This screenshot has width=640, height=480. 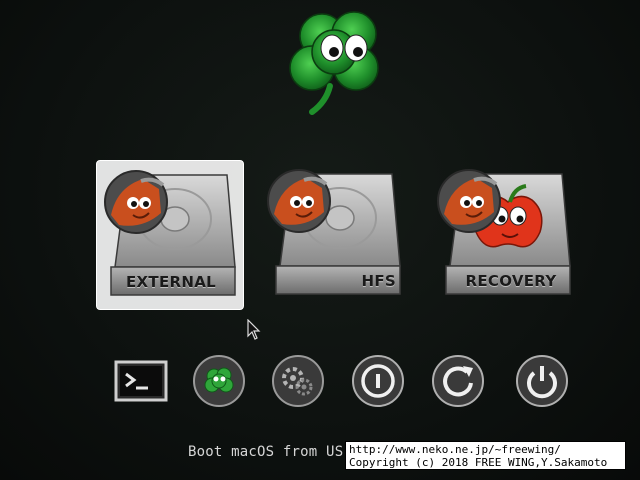 What do you see at coordinates (266, 452) in the screenshot?
I see `status-text: Boot macOS from US` at bounding box center [266, 452].